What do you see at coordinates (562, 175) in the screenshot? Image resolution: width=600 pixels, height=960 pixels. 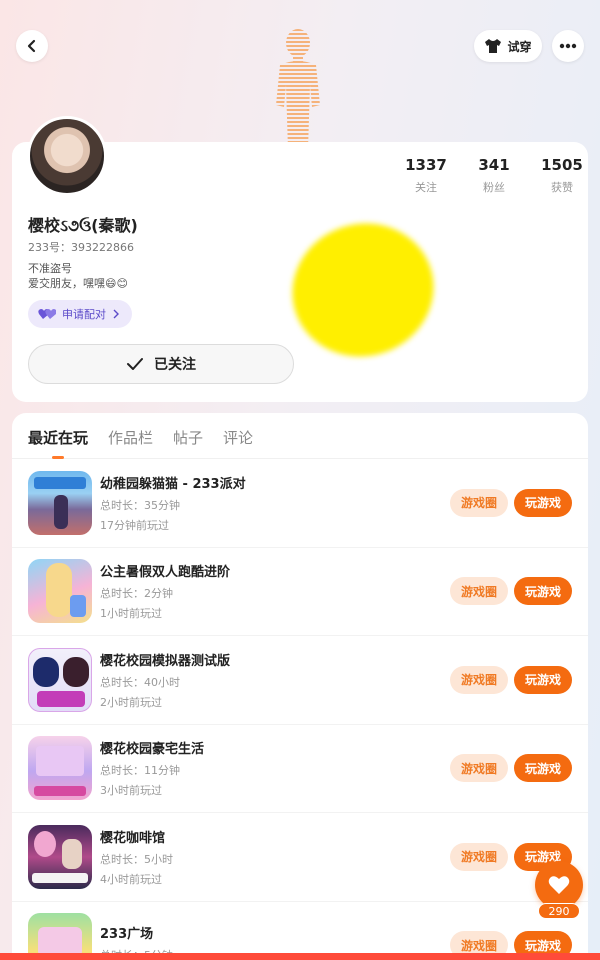 I see `stat-likes: 1505 获赞` at bounding box center [562, 175].